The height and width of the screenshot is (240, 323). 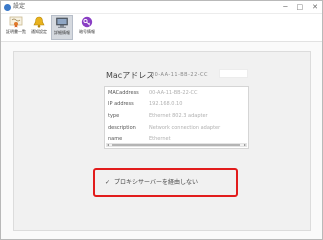 I want to click on no-proxy-checkbox: ✓ プロキシサーバーを経由しない, so click(x=151, y=183).